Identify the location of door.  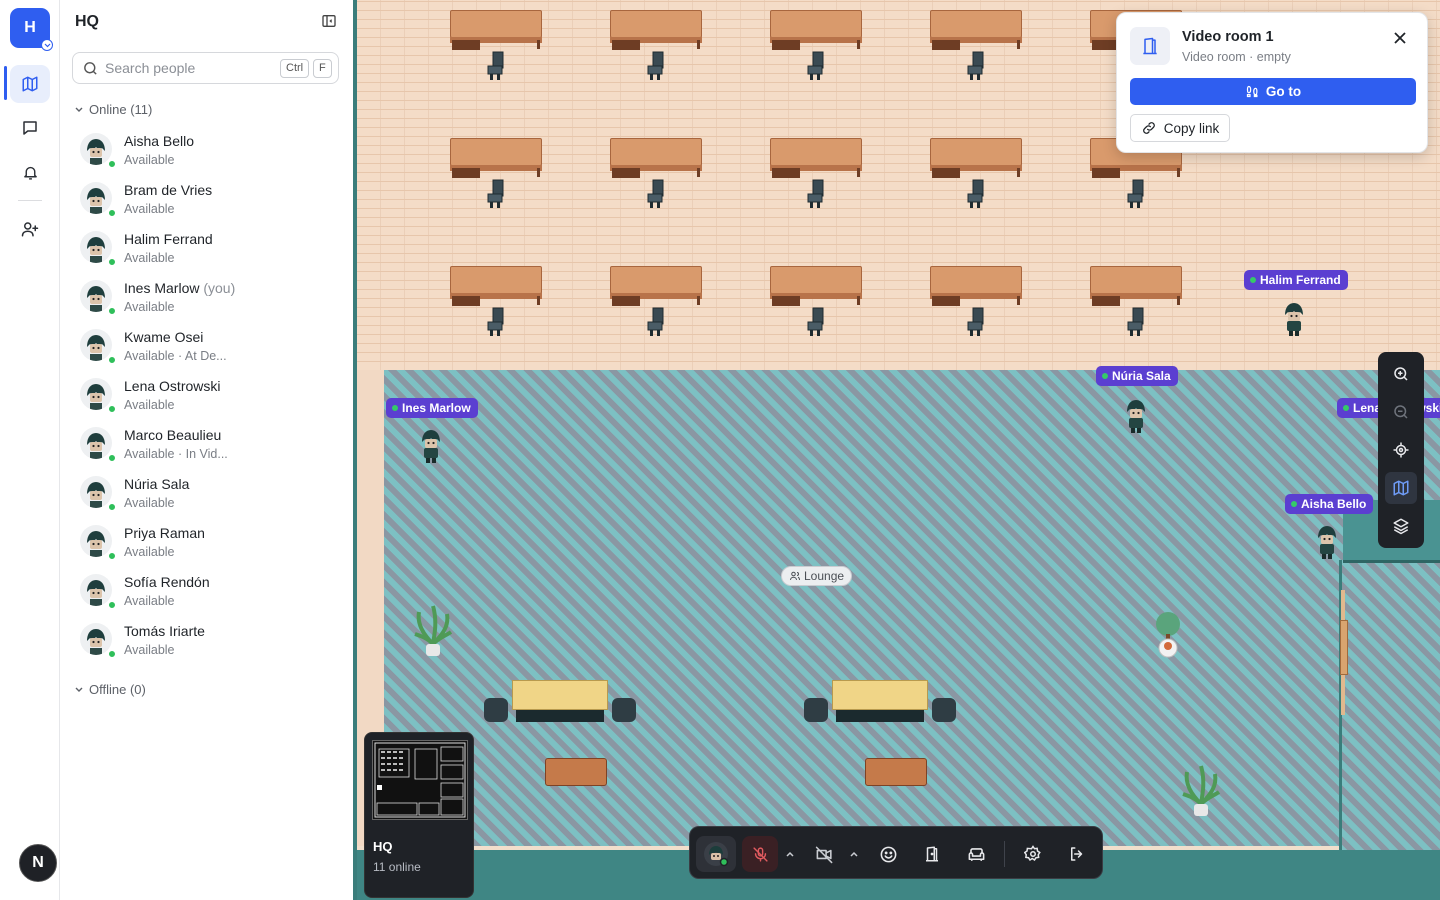
(1344, 647).